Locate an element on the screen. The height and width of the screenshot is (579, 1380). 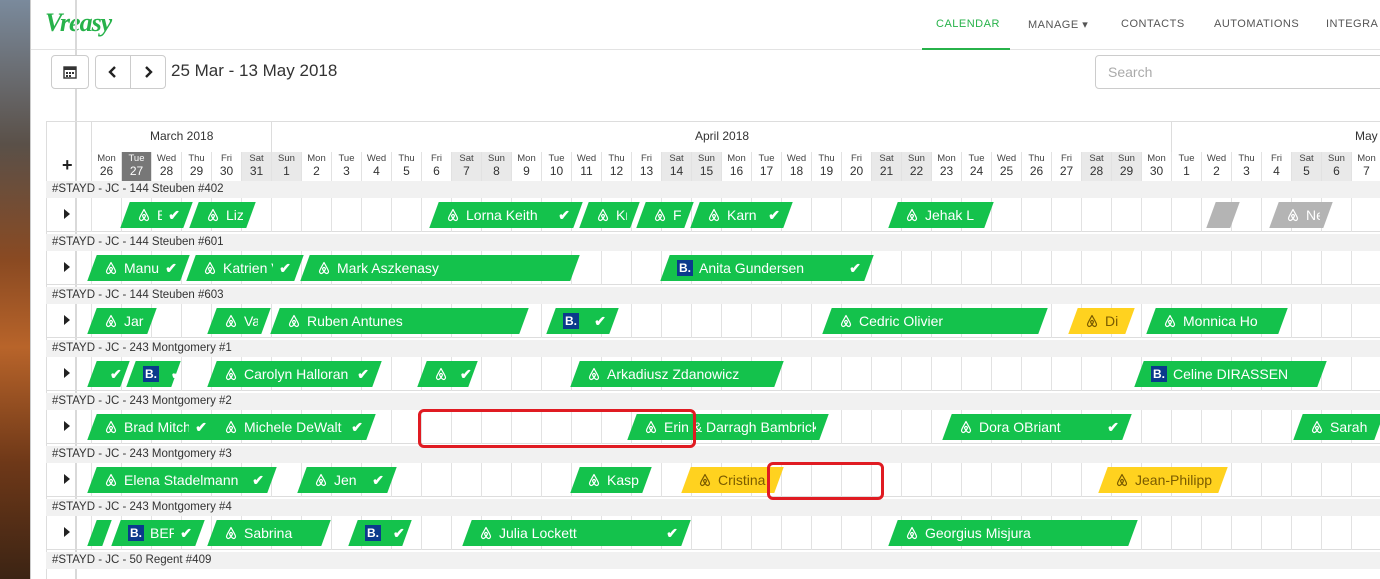
day-number: 17 is located at coordinates (766, 171).